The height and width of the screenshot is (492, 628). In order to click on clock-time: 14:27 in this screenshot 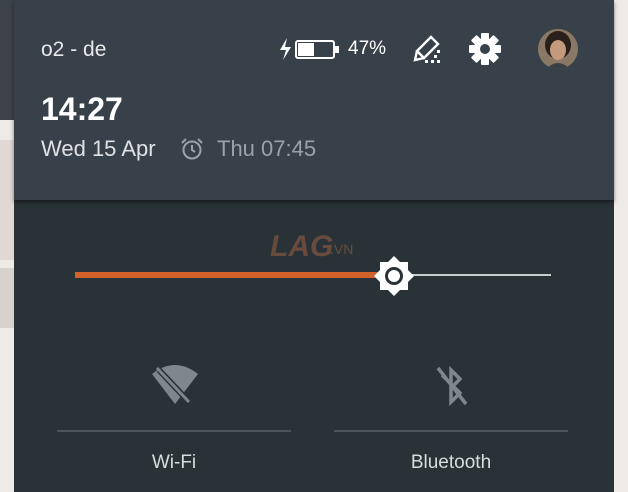, I will do `click(82, 109)`.